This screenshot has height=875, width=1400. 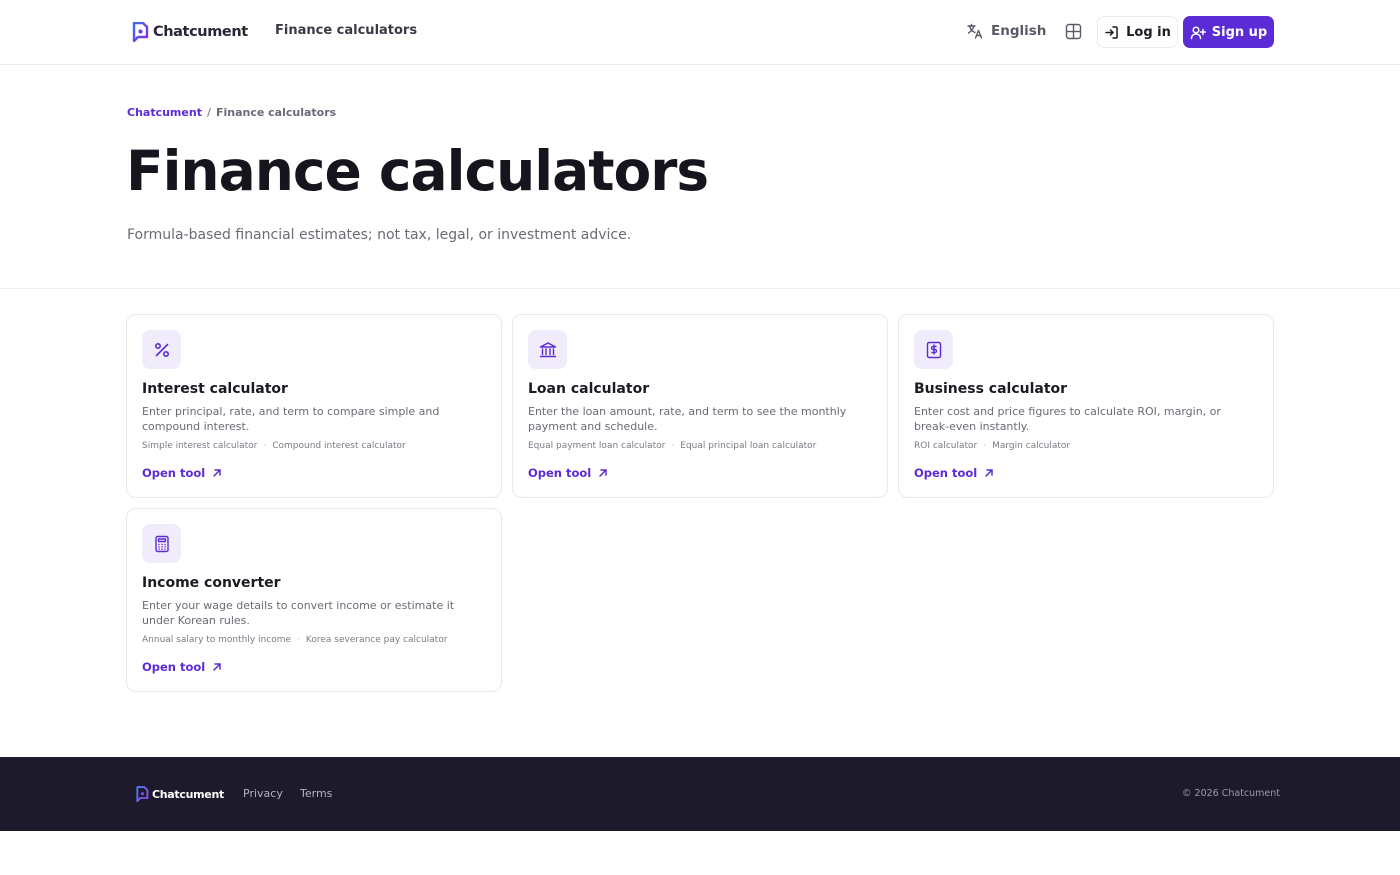 I want to click on brand-logo: Chatcument, so click(x=189, y=32).